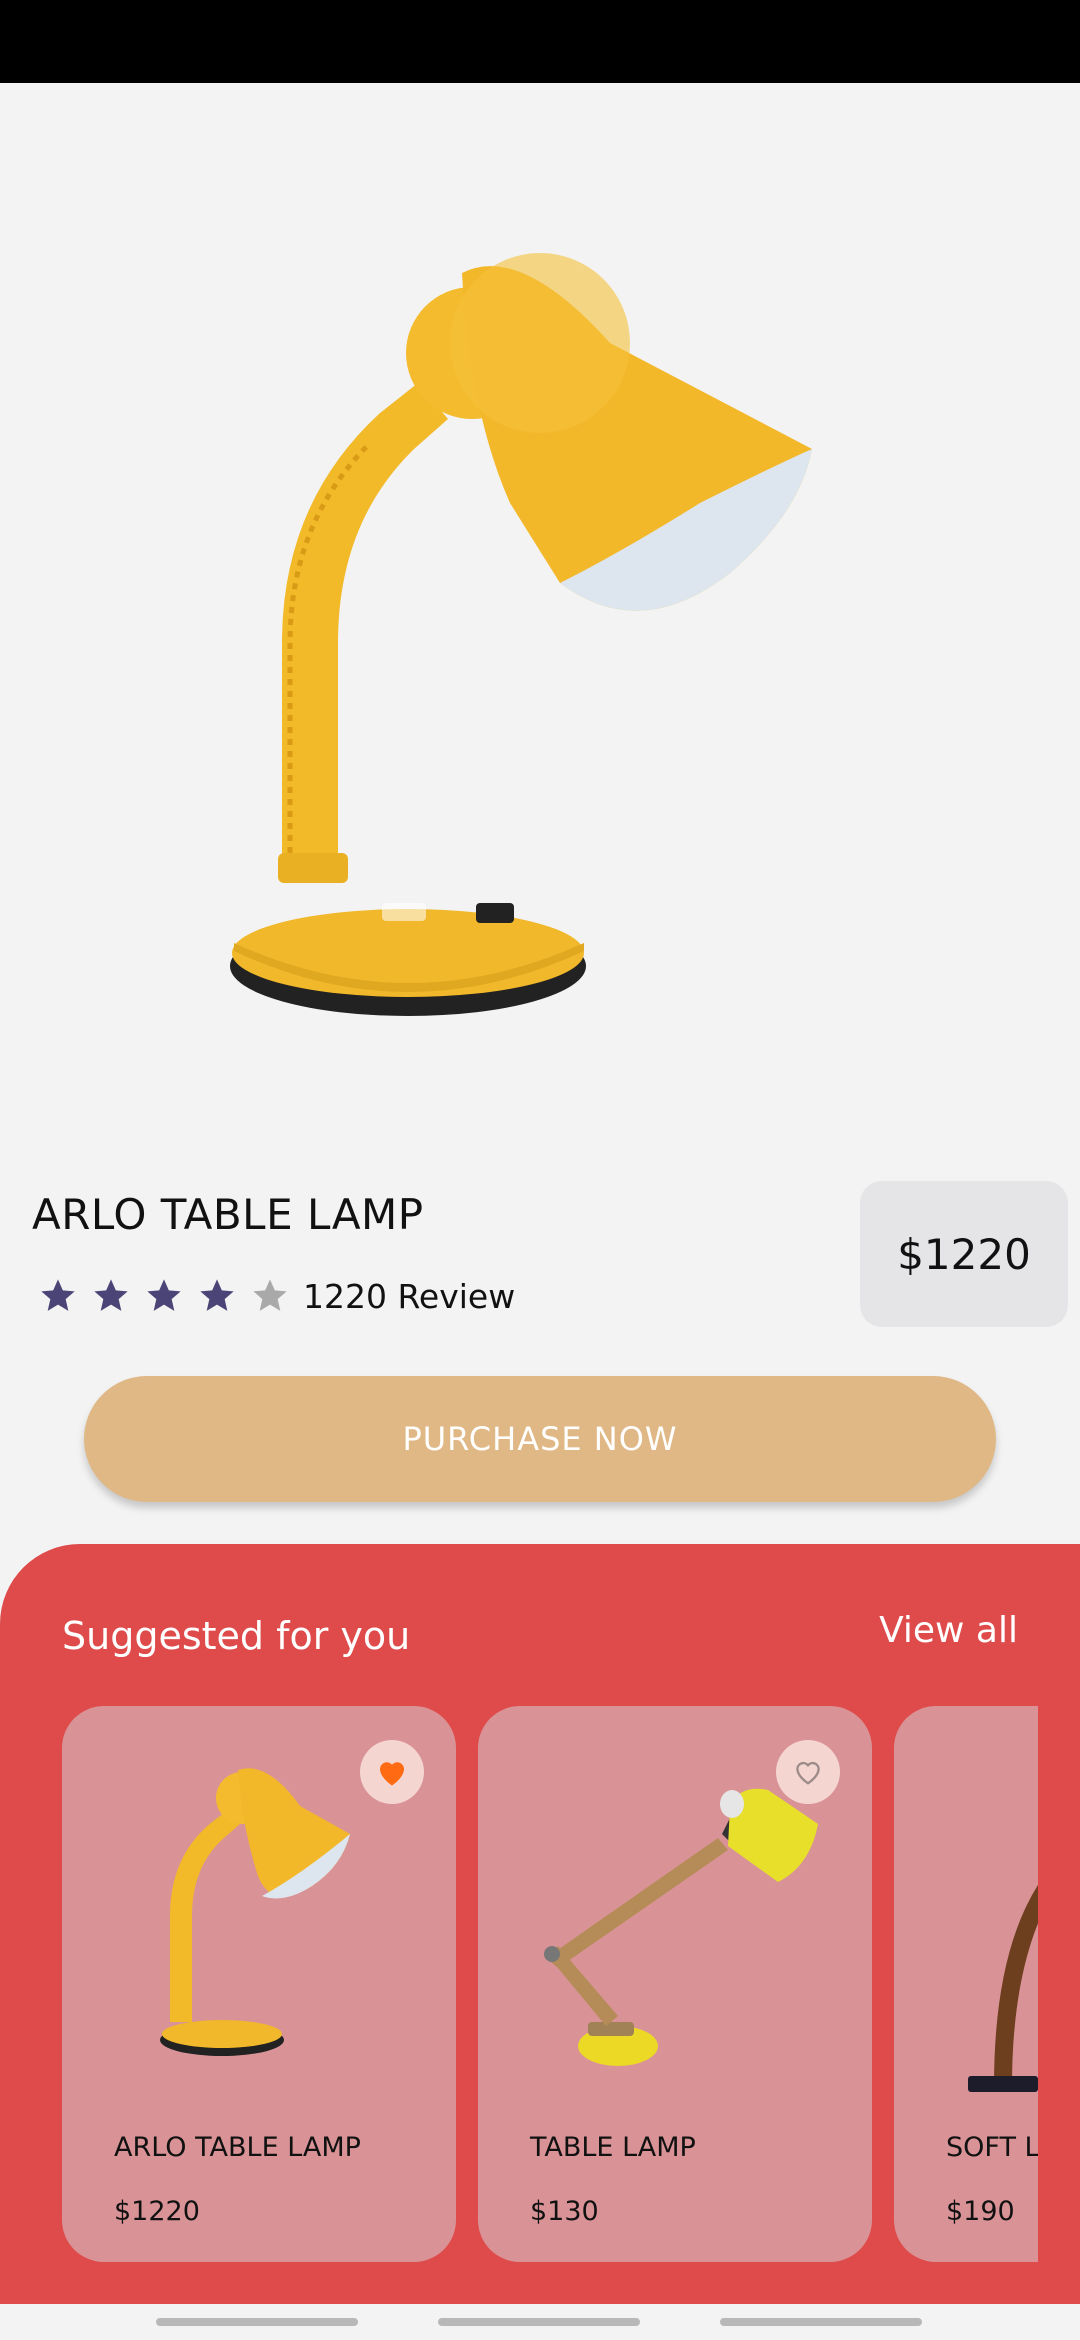  I want to click on product-title: ARLO TABLE LAMP, so click(228, 1214).